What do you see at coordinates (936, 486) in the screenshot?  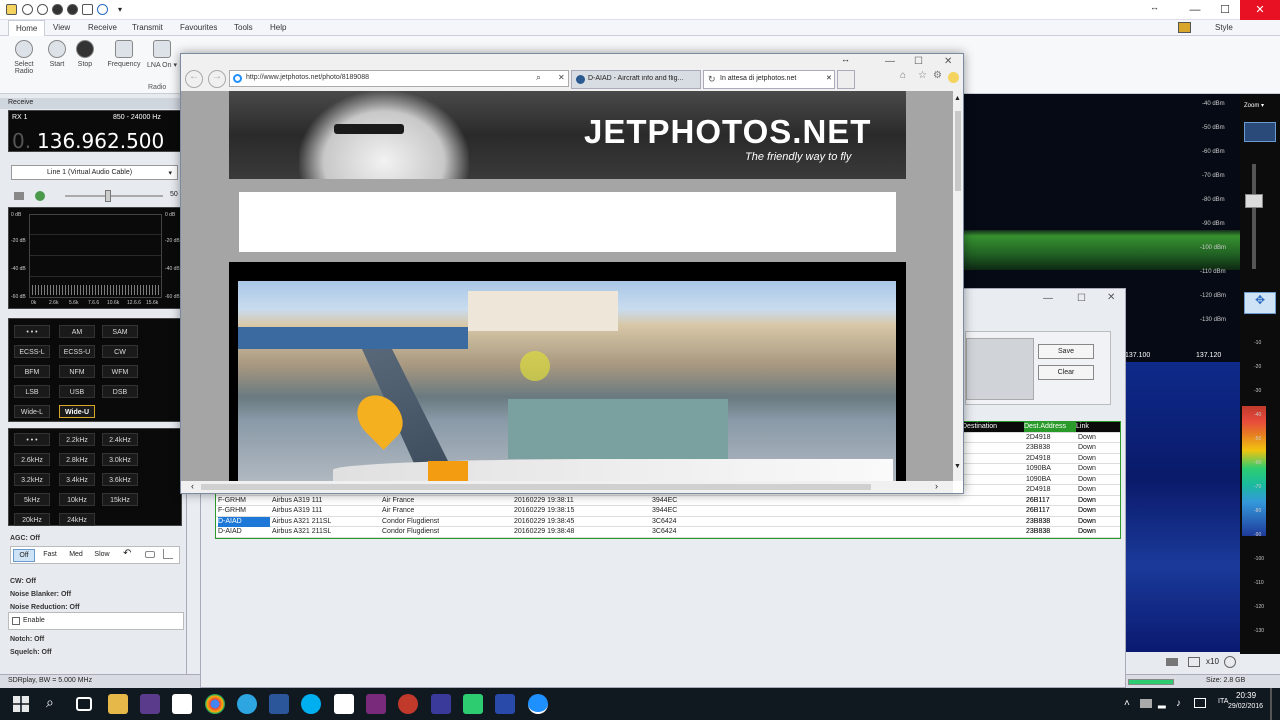 I see `scroll-right-icon: ›` at bounding box center [936, 486].